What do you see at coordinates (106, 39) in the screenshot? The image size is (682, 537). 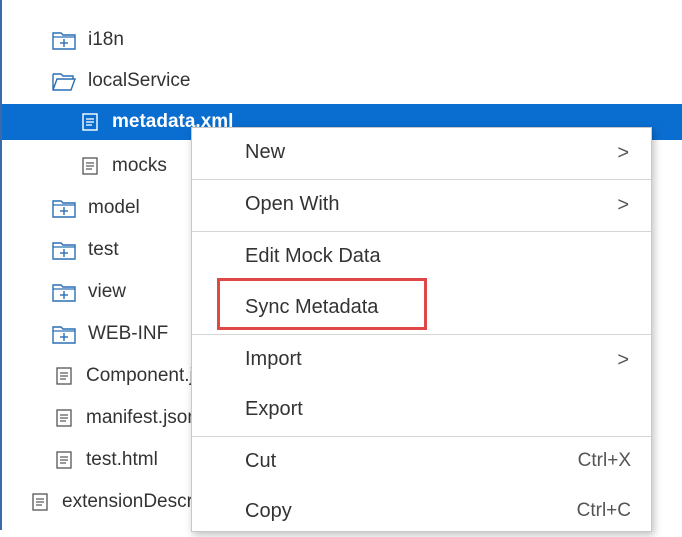 I see `tree-item-label: i18n` at bounding box center [106, 39].